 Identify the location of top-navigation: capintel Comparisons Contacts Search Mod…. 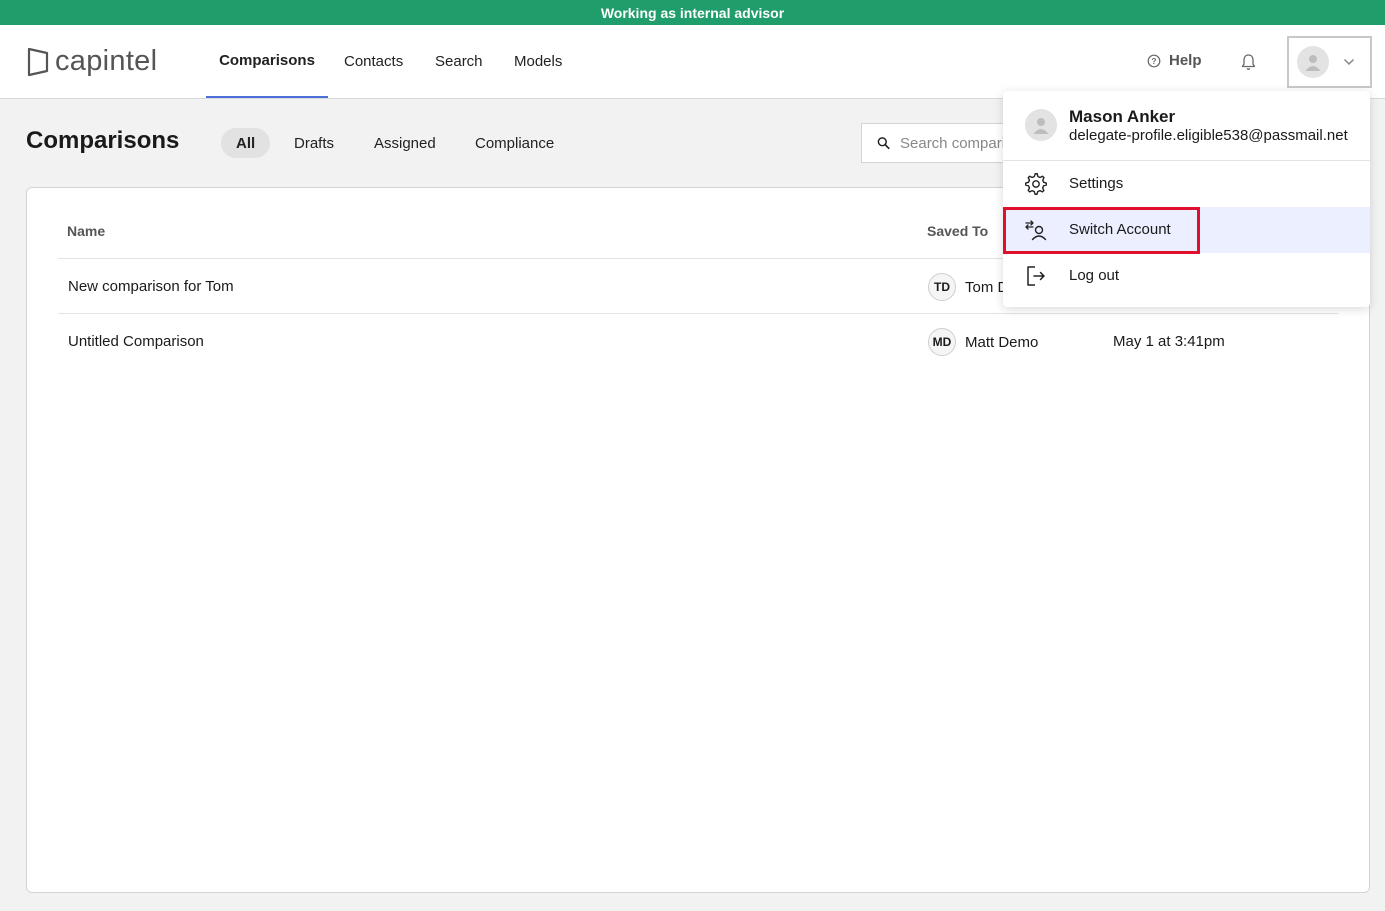
(692, 62).